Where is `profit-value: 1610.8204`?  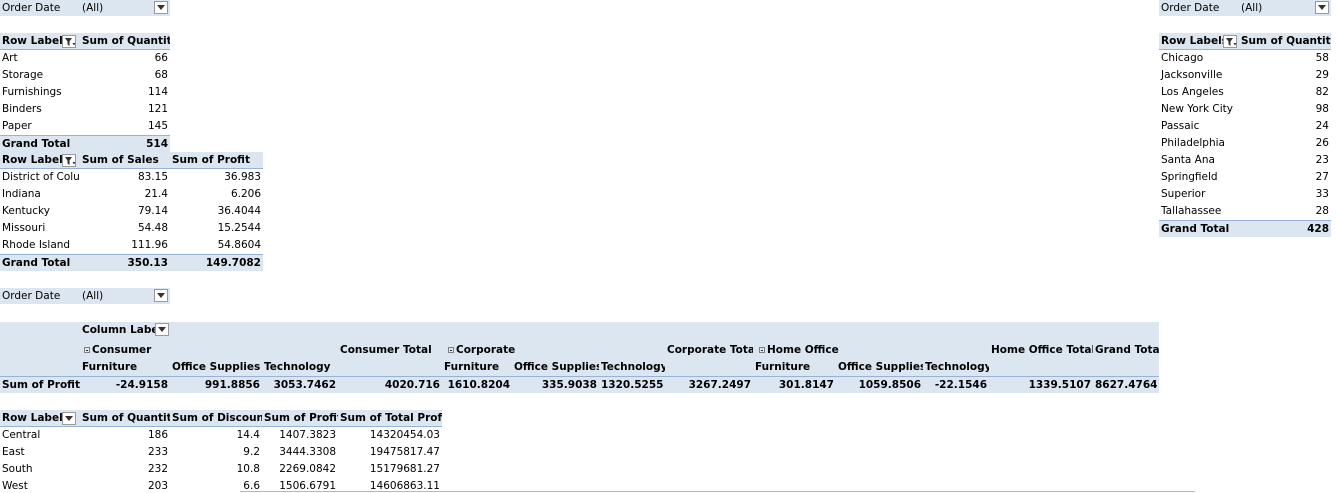 profit-value: 1610.8204 is located at coordinates (477, 384).